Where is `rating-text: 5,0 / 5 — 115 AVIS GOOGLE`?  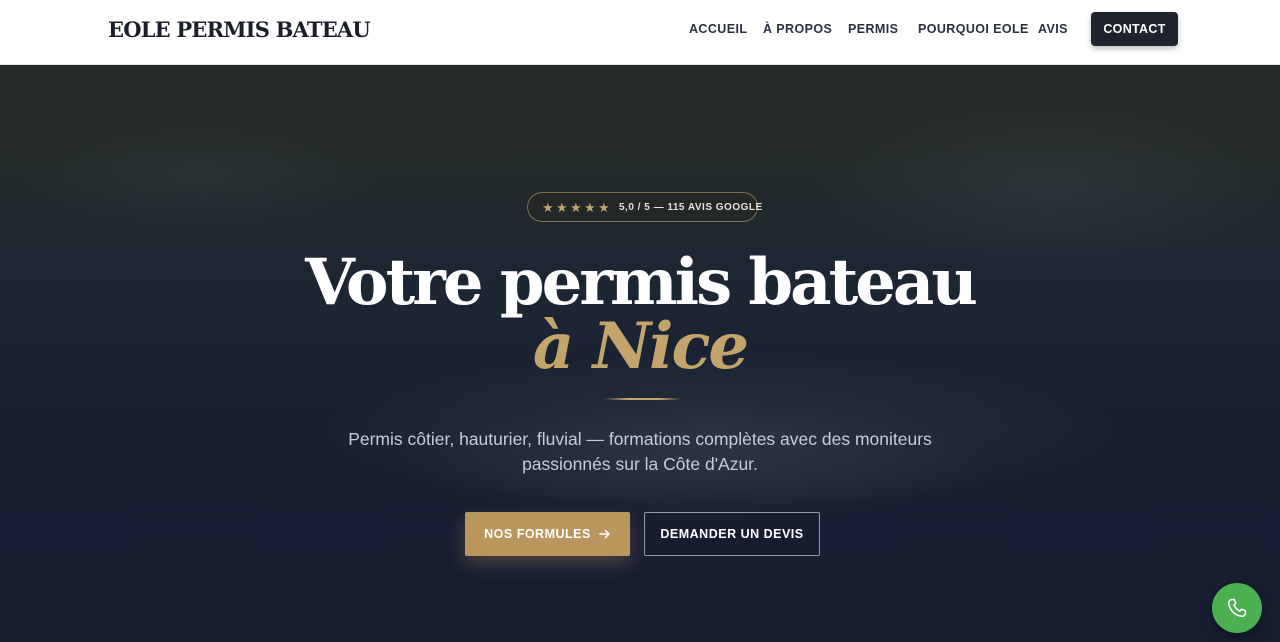 rating-text: 5,0 / 5 — 115 AVIS GOOGLE is located at coordinates (691, 207).